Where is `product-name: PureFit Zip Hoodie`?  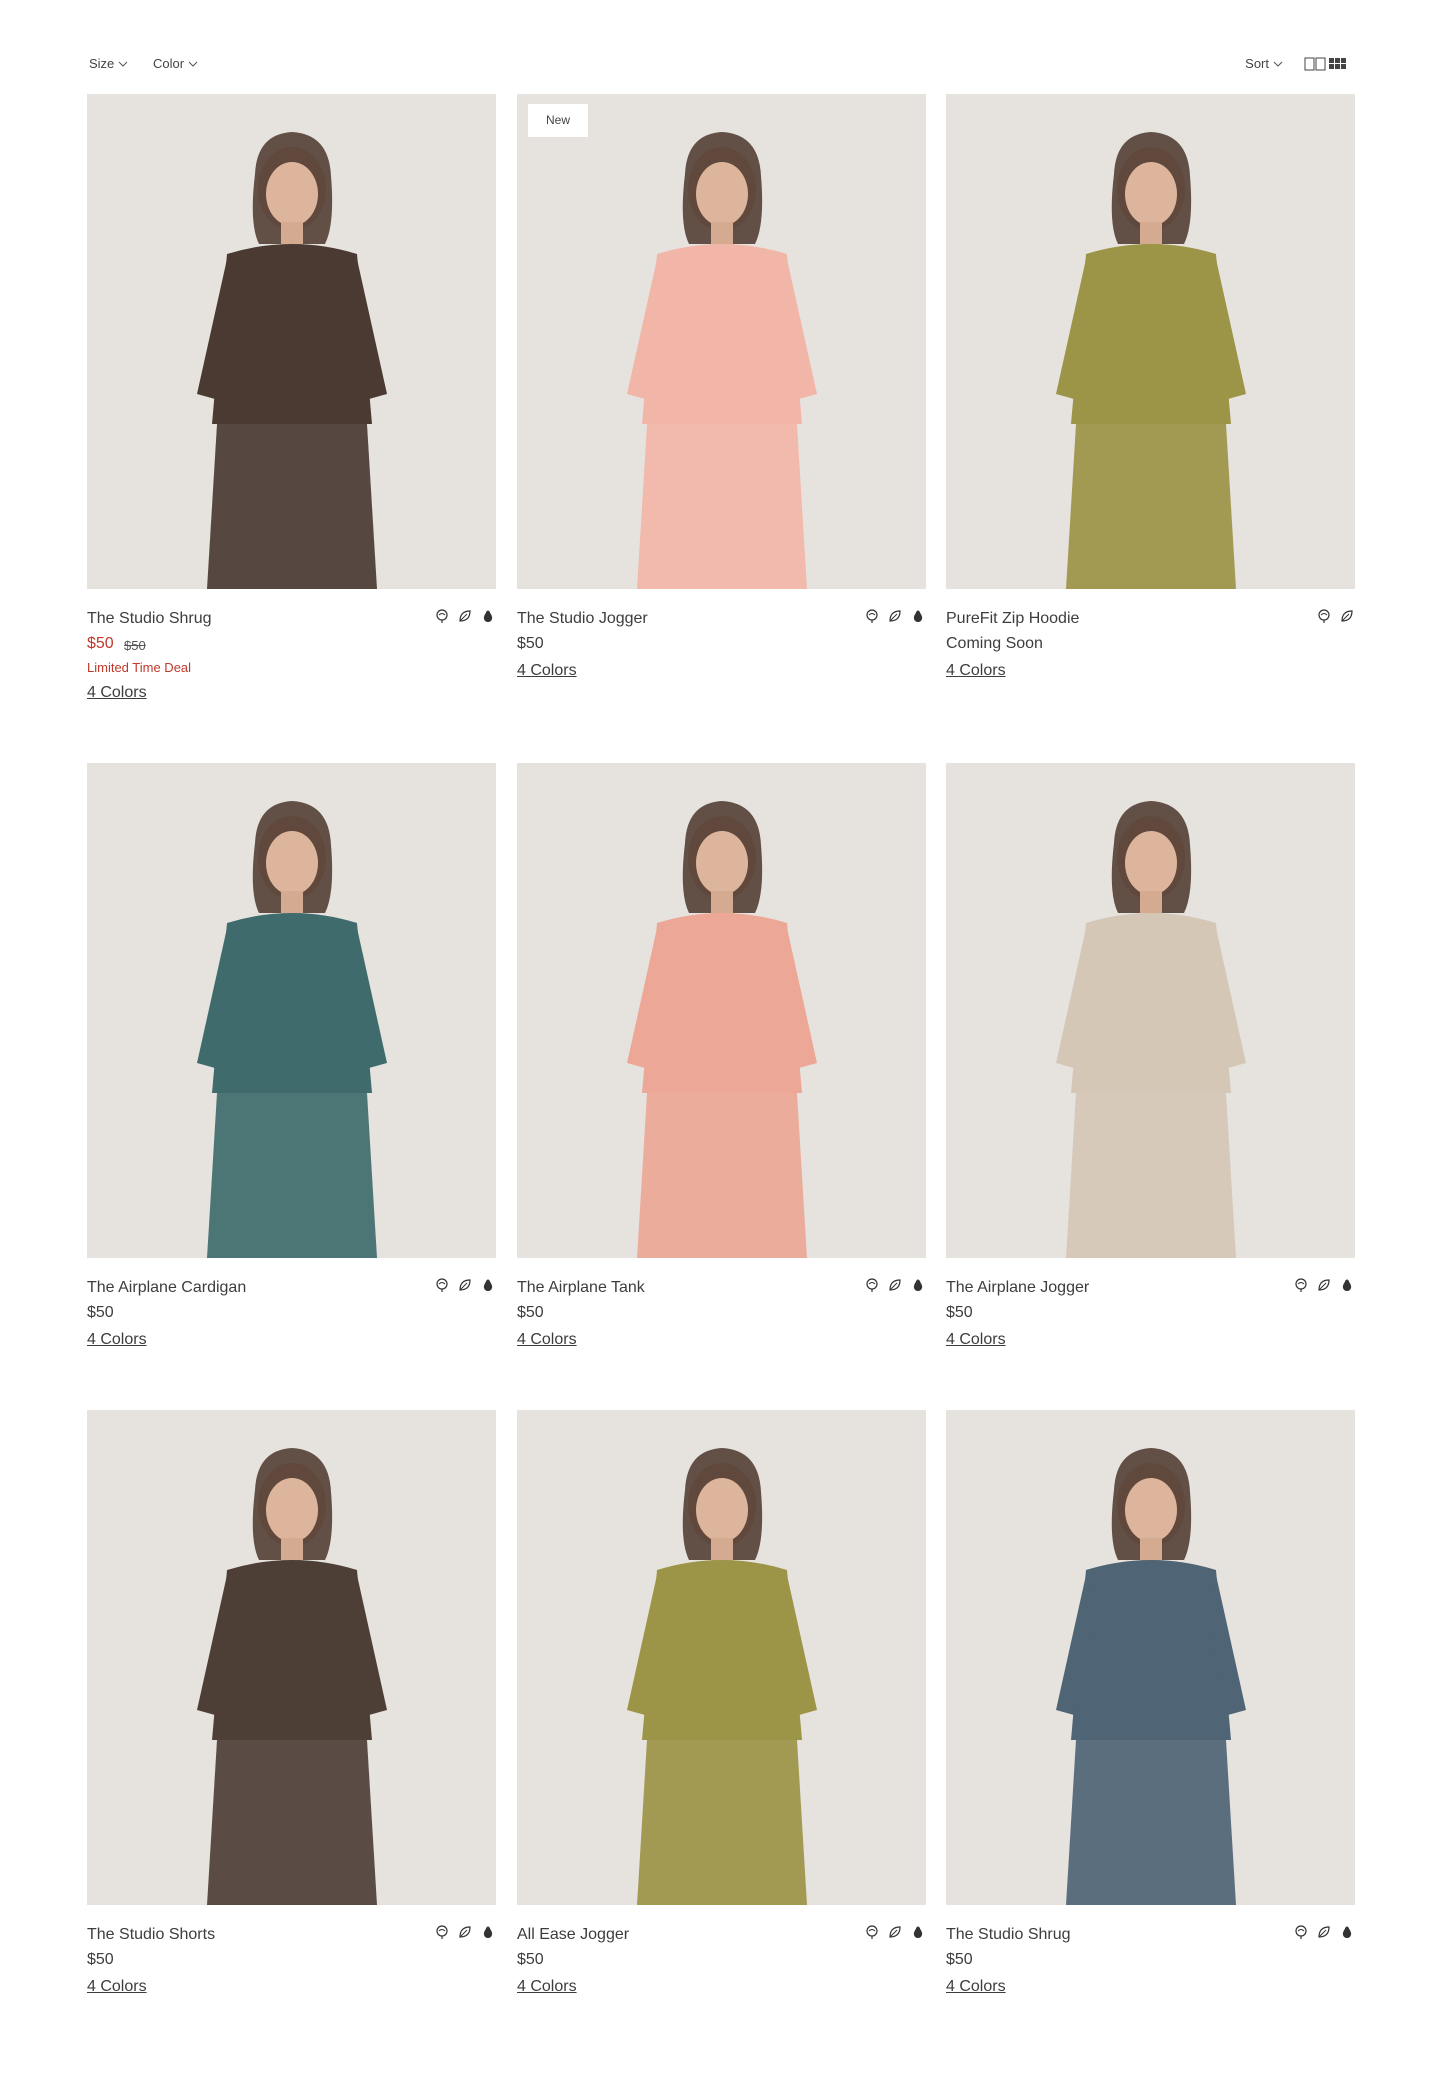
product-name: PureFit Zip Hoodie is located at coordinates (1012, 619).